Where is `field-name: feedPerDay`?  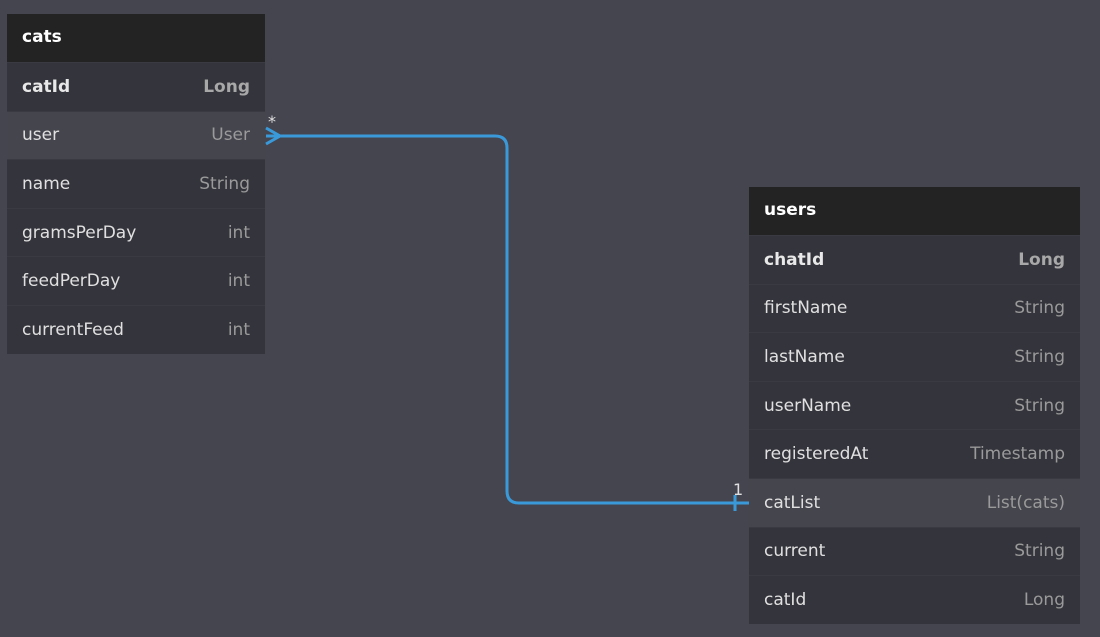 field-name: feedPerDay is located at coordinates (71, 281).